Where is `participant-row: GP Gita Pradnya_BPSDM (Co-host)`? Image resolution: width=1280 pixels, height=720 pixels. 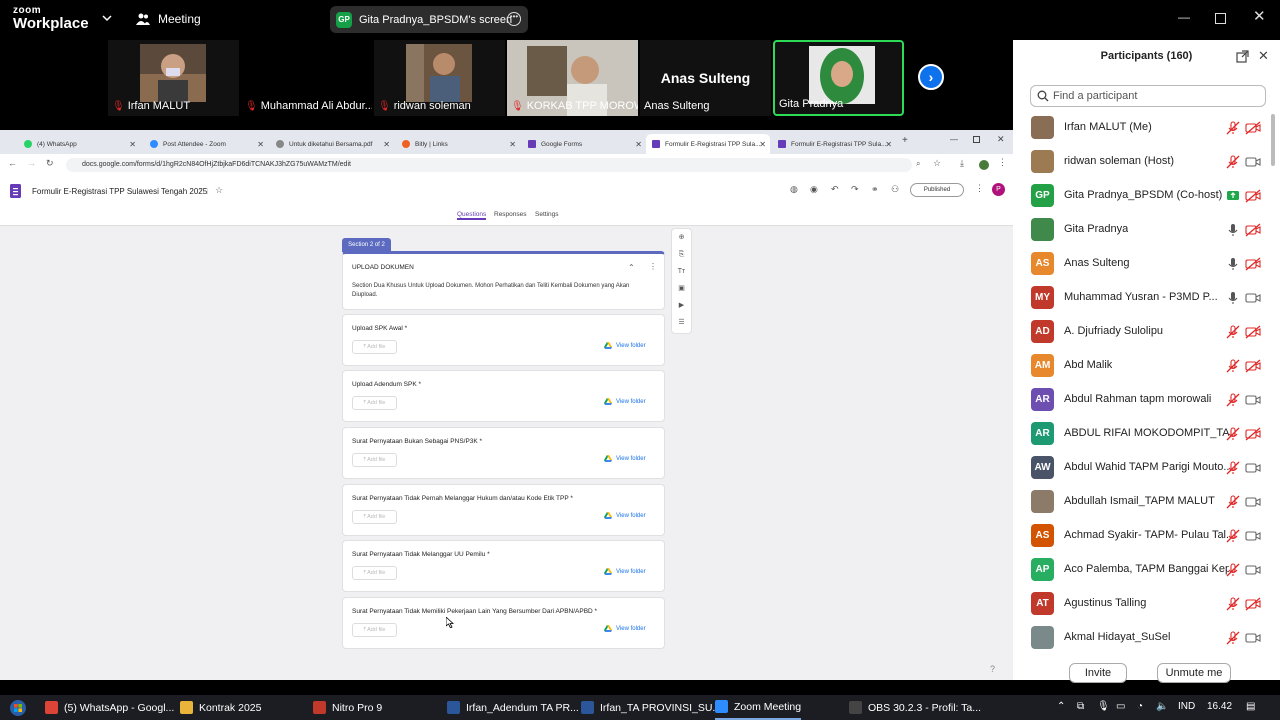
participant-row: GP Gita Pradnya_BPSDM (Co-host) is located at coordinates (1146, 196).